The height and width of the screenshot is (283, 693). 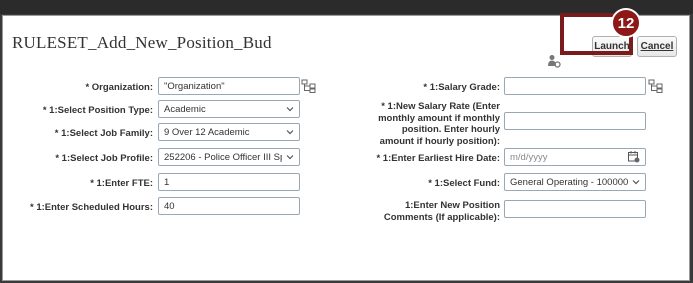 I want to click on job-profile-select: 252206 - Police Officer III Spe, so click(x=229, y=157).